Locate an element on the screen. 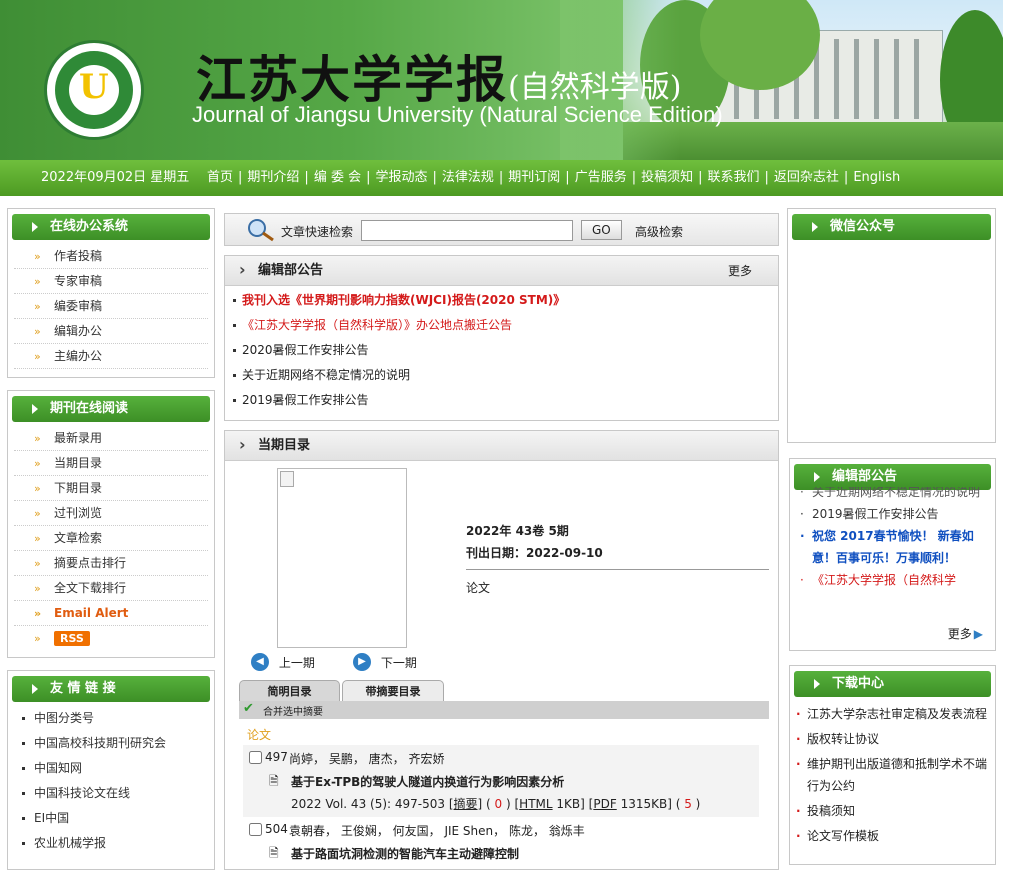 The image size is (1019, 870). nav-subscribe: 期刊订阅 is located at coordinates (534, 177).